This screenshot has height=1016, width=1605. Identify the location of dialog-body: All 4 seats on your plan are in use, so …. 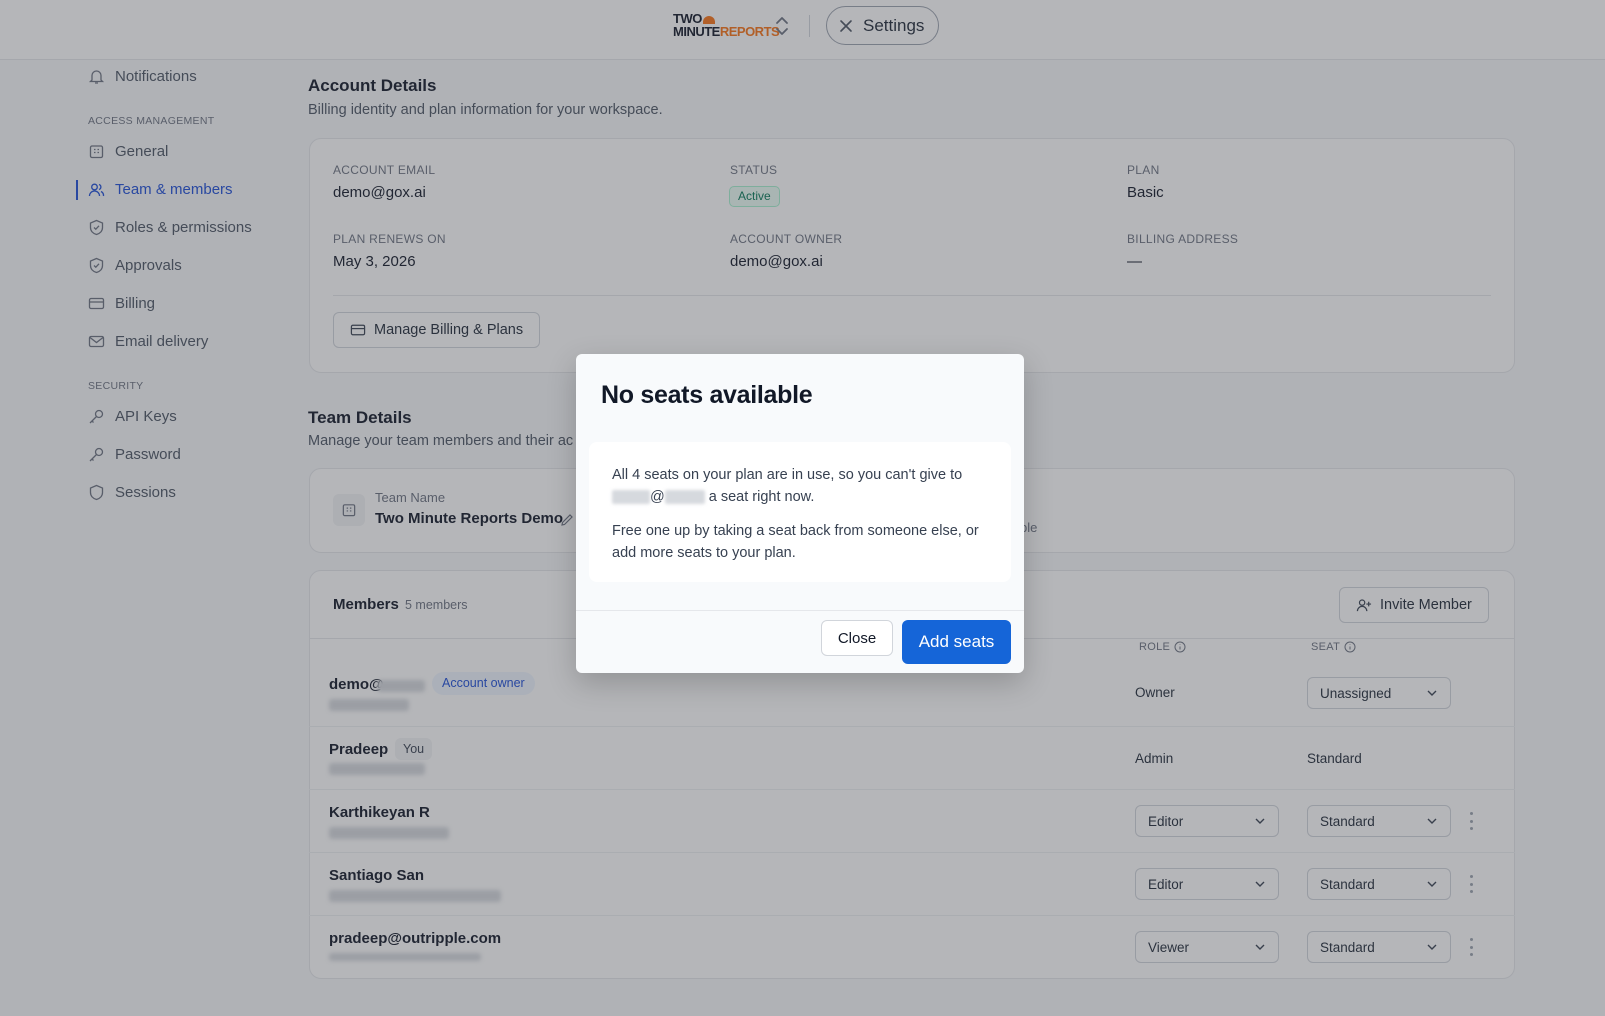
(800, 512).